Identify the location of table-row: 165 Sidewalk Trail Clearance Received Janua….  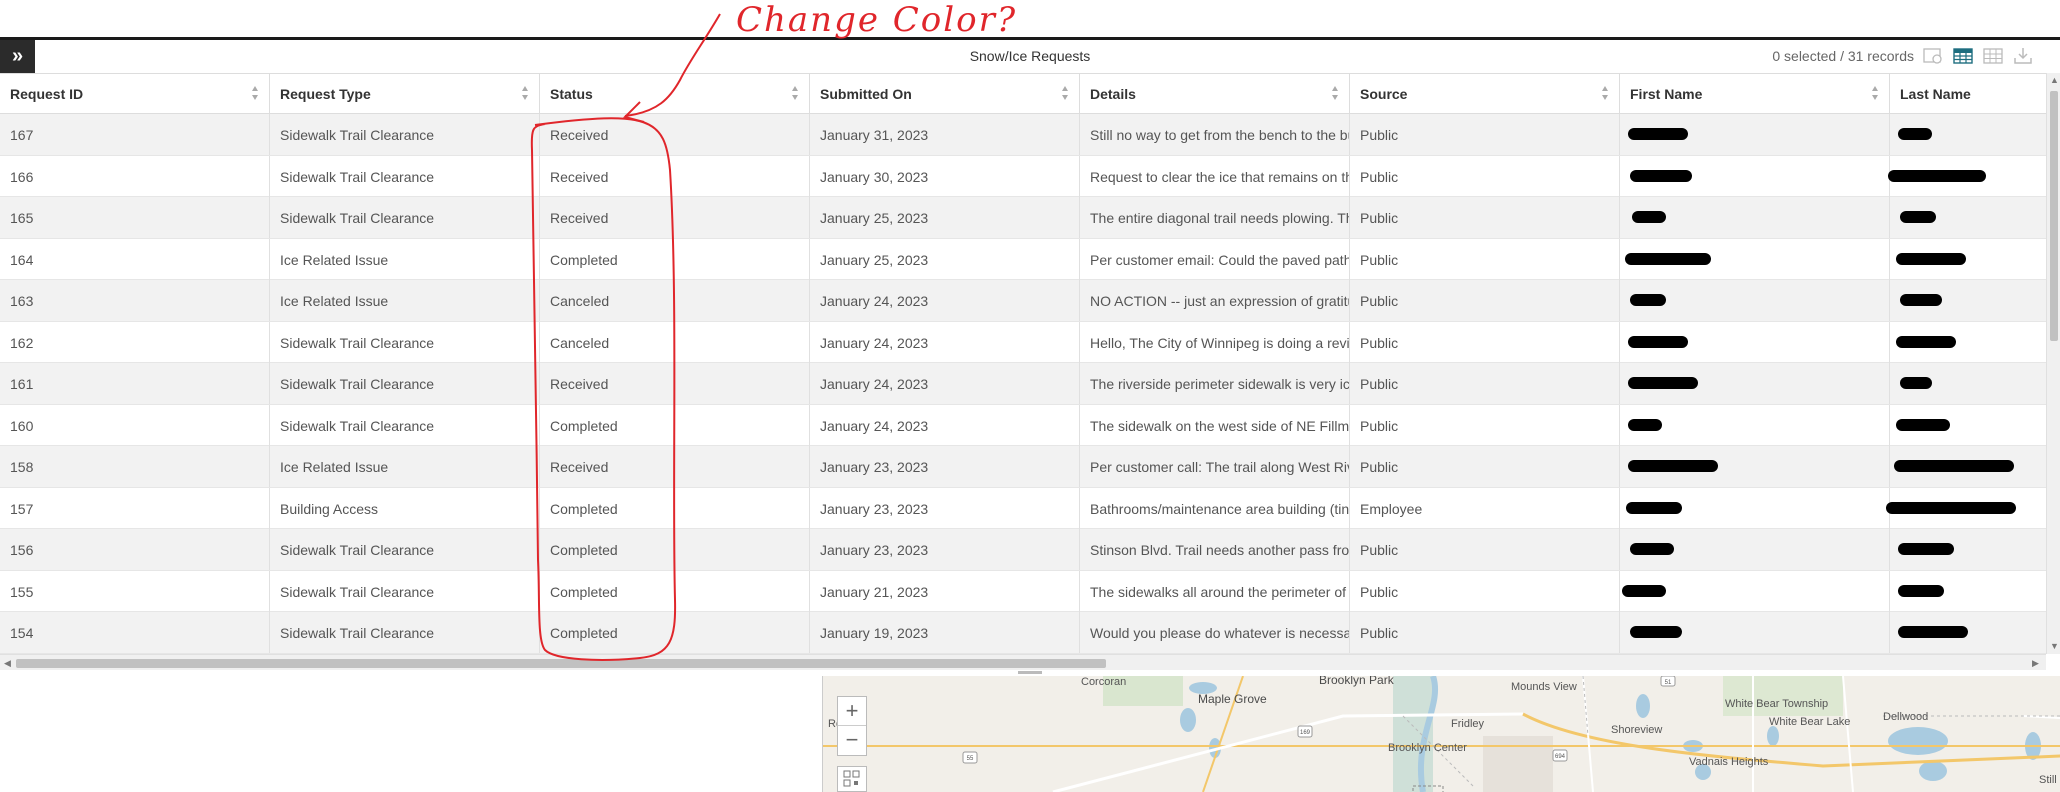
(1023, 218).